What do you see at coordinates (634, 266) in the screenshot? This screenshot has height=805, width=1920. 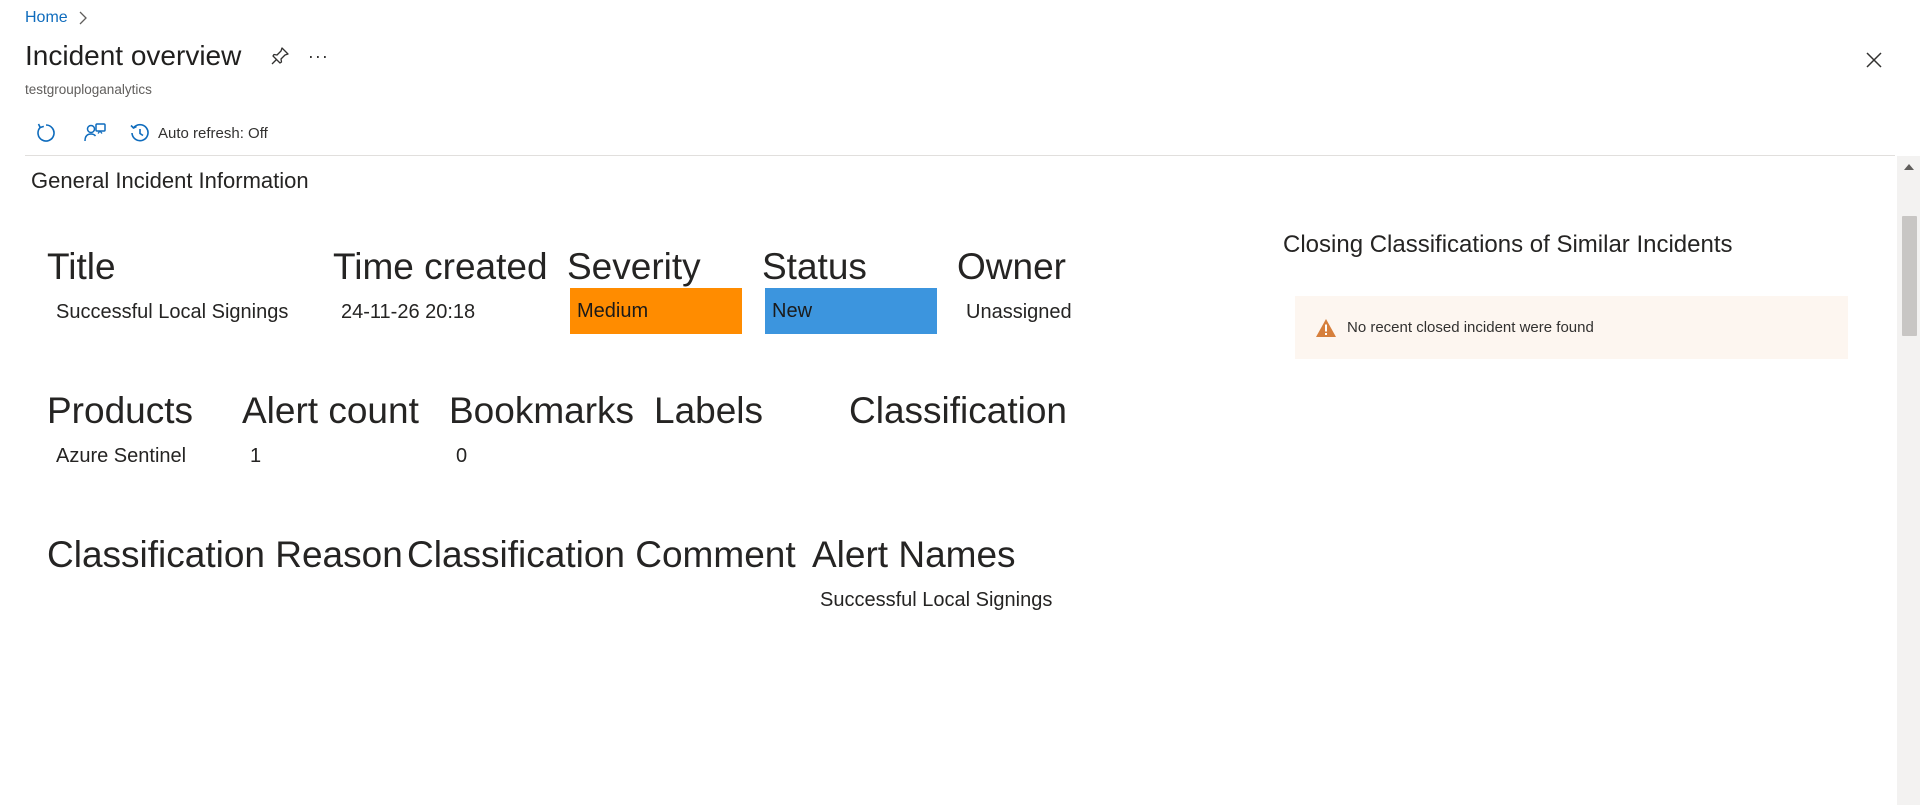 I see `severity-label: Severity` at bounding box center [634, 266].